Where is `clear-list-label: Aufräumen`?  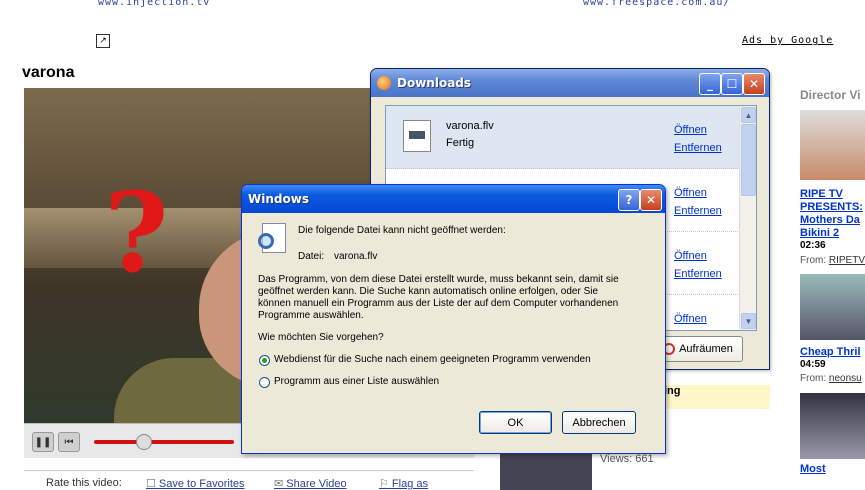 clear-list-label: Aufräumen is located at coordinates (706, 349).